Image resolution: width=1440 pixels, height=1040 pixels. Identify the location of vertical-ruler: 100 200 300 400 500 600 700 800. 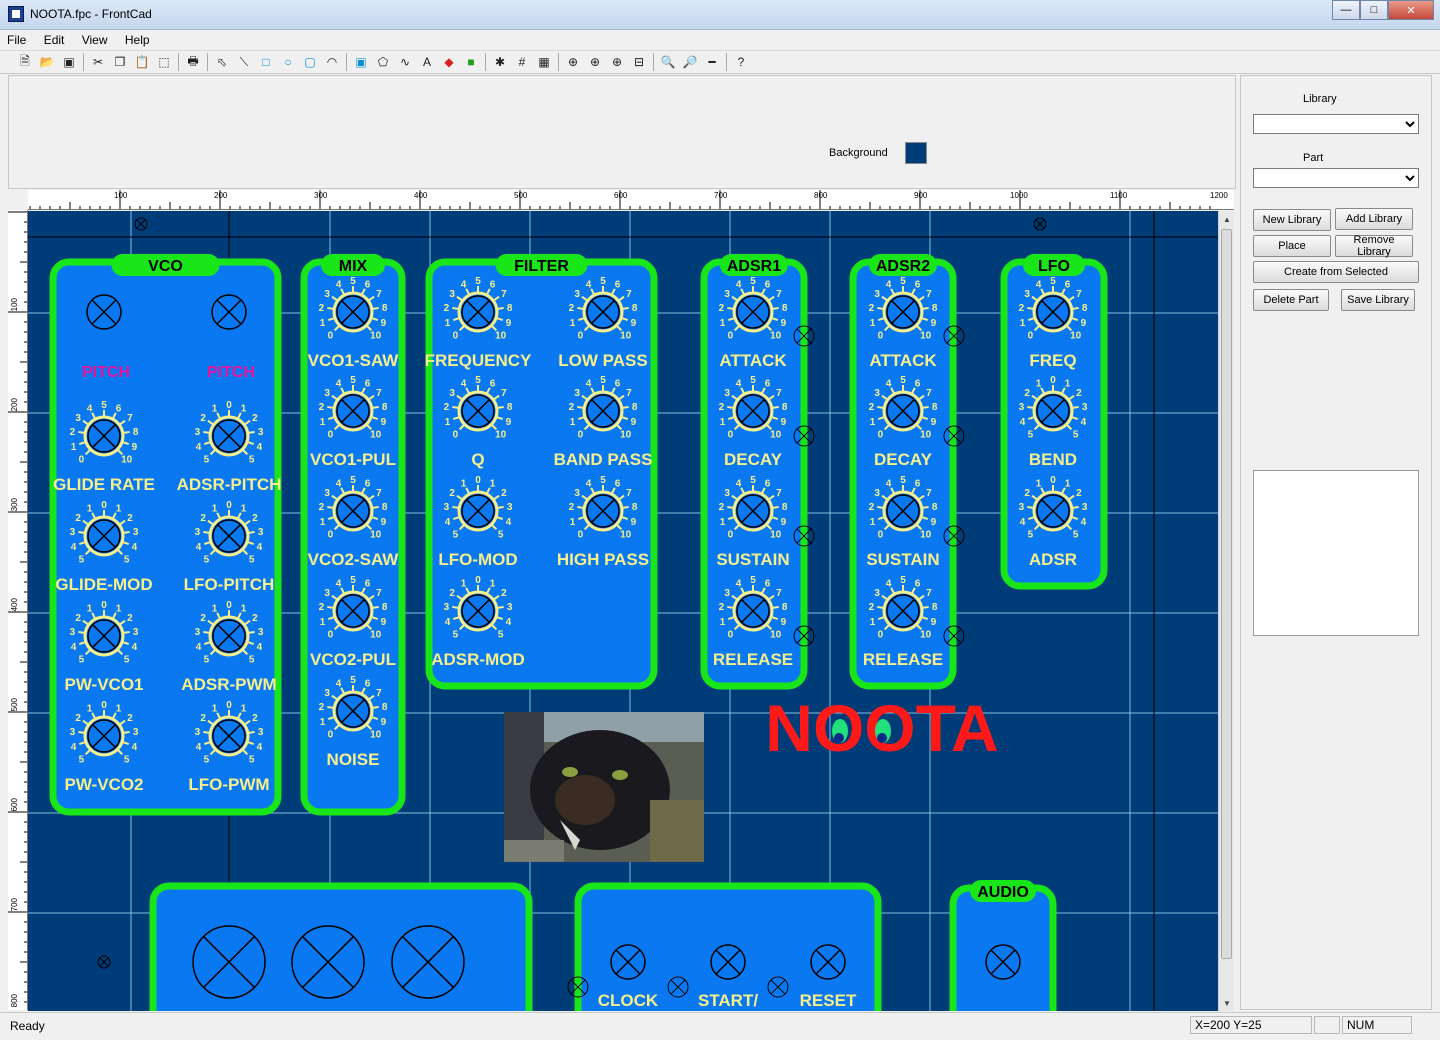
(18, 610).